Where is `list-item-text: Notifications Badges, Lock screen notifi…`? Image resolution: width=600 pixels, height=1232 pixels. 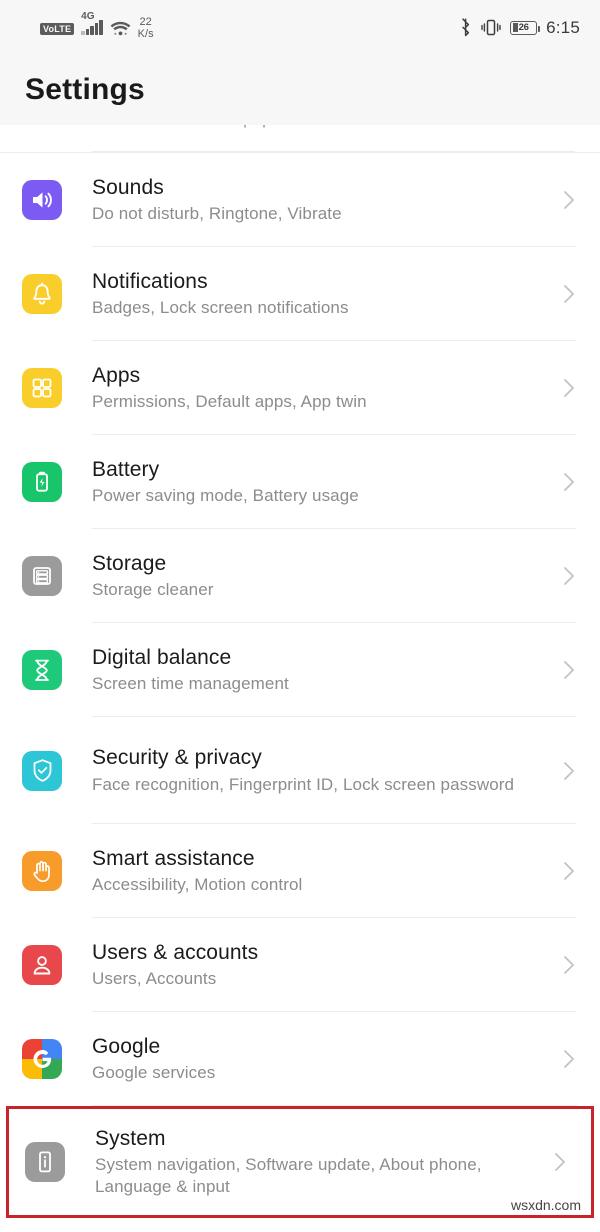 list-item-text: Notifications Badges, Lock screen notifi… is located at coordinates (312, 294).